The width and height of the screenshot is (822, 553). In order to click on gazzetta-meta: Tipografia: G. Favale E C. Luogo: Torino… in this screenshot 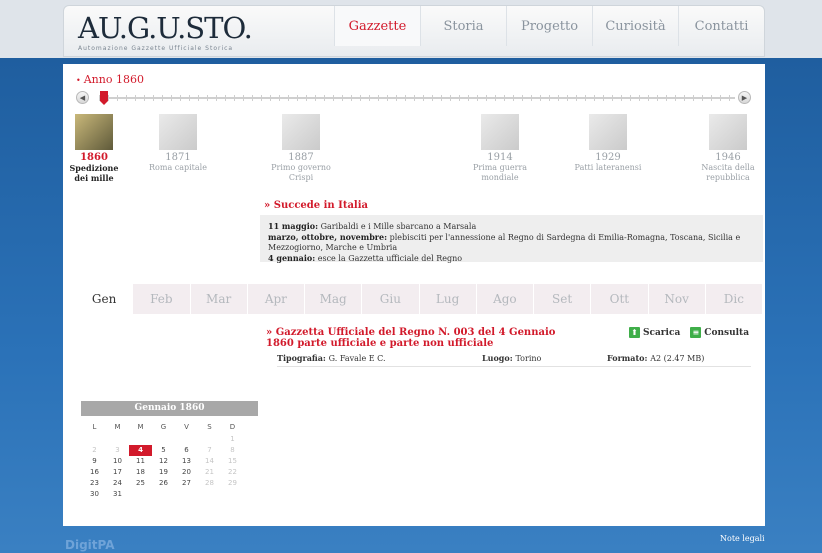, I will do `click(514, 360)`.